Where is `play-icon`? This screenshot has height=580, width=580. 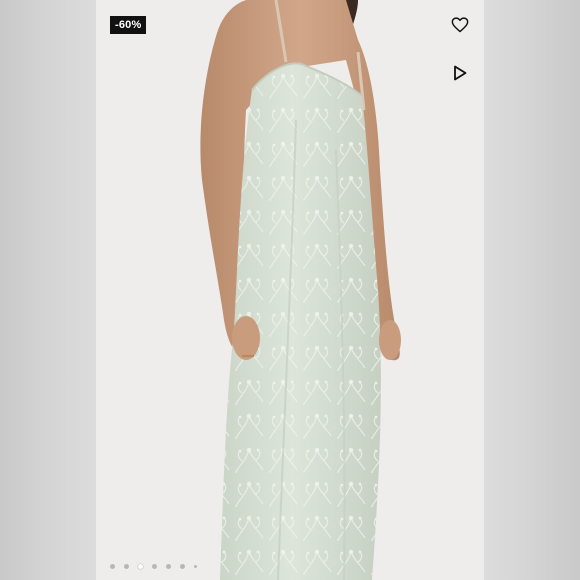
play-icon is located at coordinates (460, 73).